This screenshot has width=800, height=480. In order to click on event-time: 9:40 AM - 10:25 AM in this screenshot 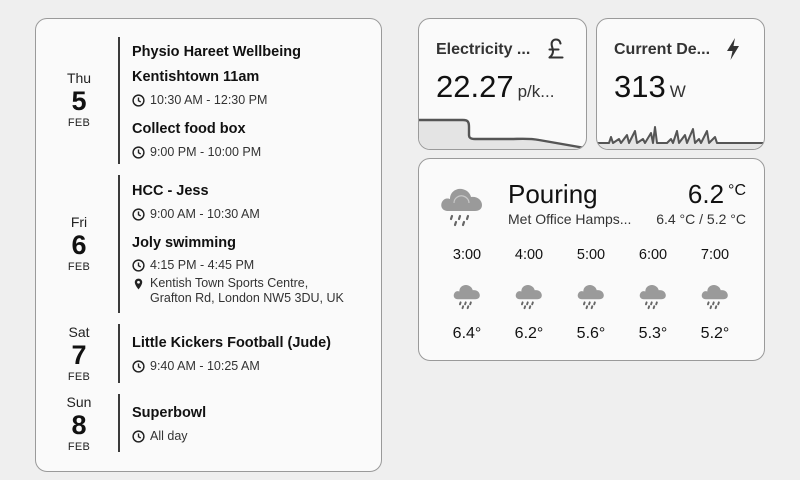, I will do `click(196, 366)`.